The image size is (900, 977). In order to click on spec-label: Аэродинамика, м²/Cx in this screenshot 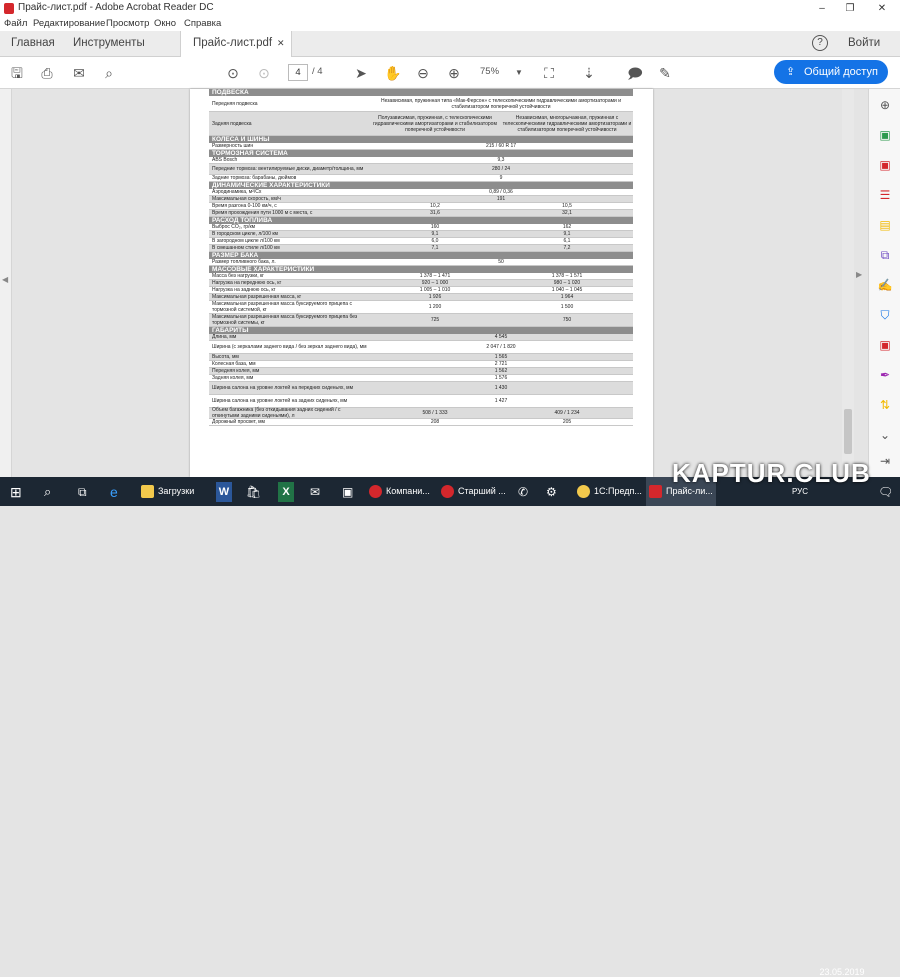, I will do `click(237, 192)`.